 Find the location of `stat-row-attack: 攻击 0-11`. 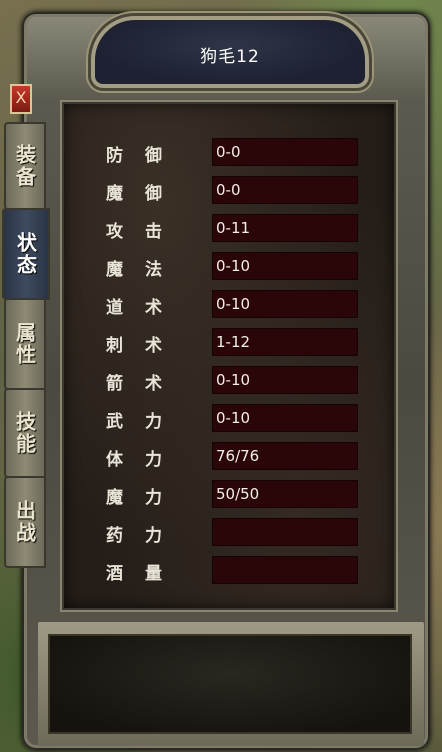

stat-row-attack: 攻击 0-11 is located at coordinates (229, 228).